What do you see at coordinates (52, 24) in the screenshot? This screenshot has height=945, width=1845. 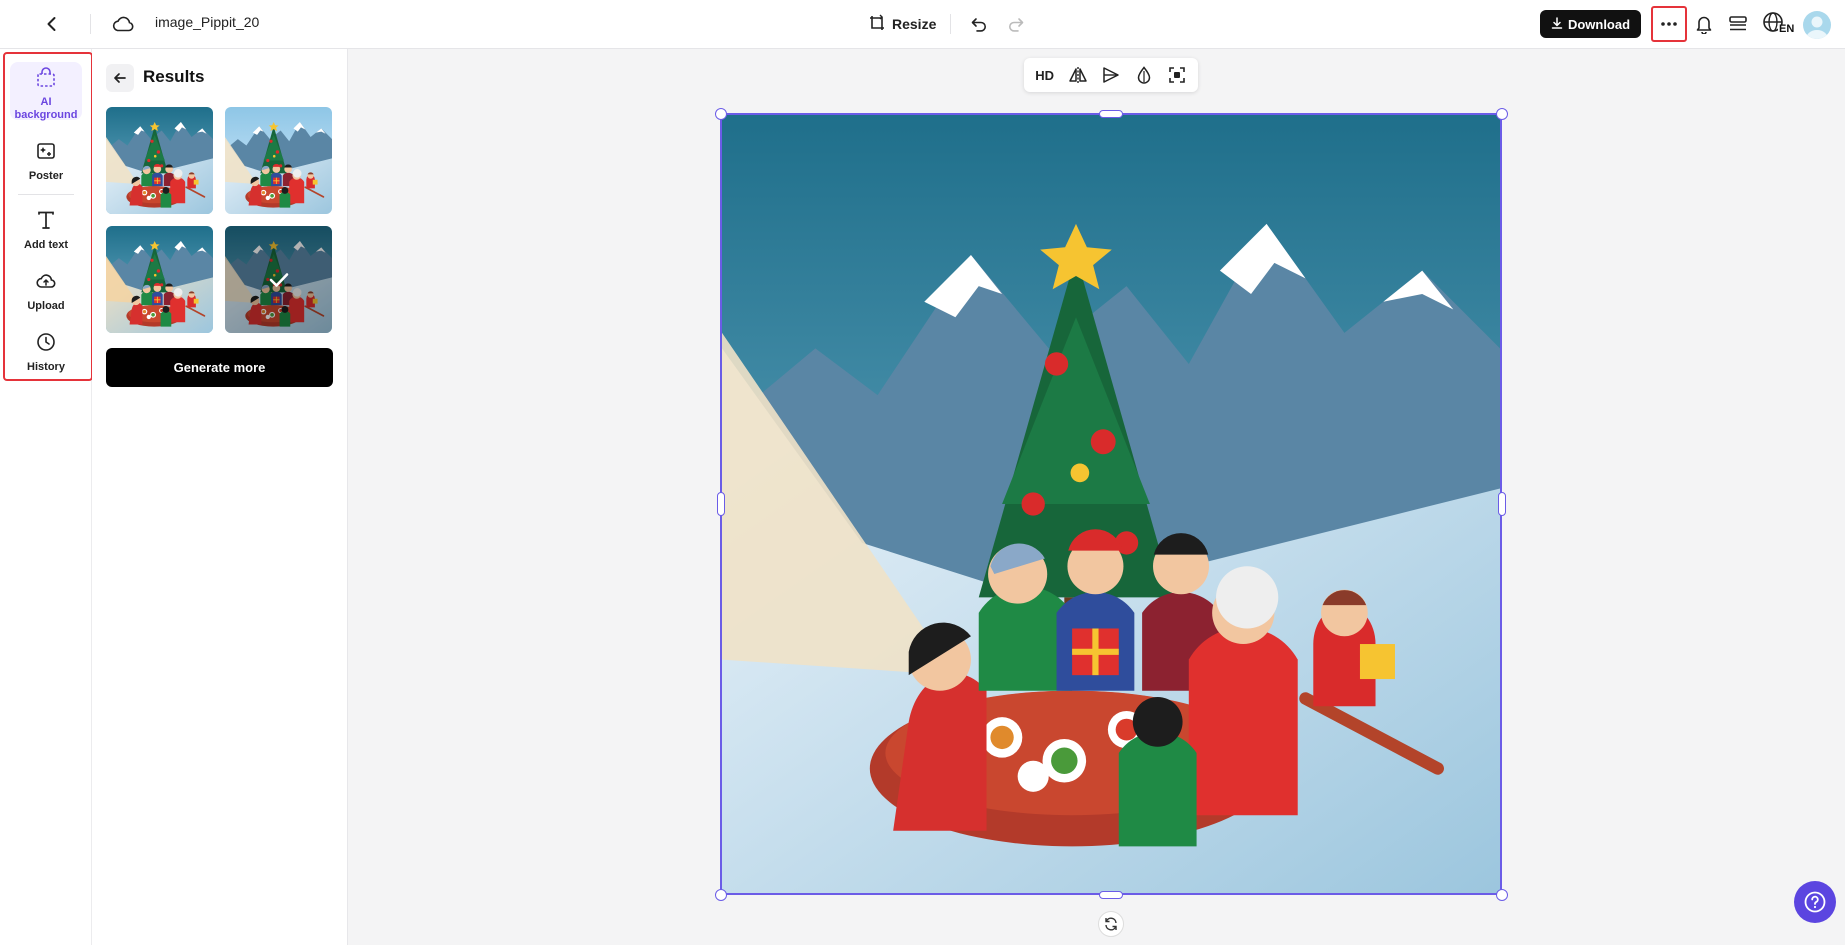 I see `back-chevron-icon` at bounding box center [52, 24].